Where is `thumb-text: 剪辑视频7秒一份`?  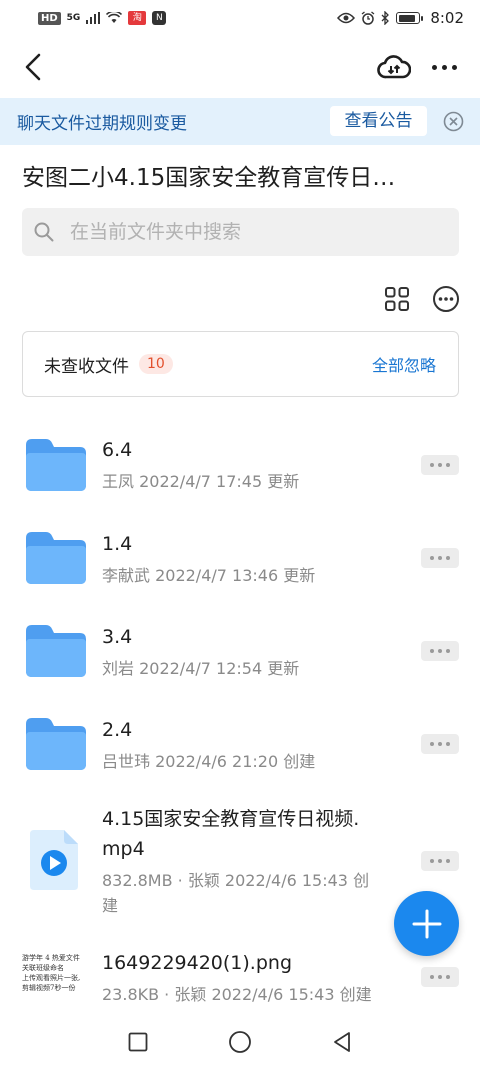 thumb-text: 剪辑视频7秒一份 is located at coordinates (49, 988).